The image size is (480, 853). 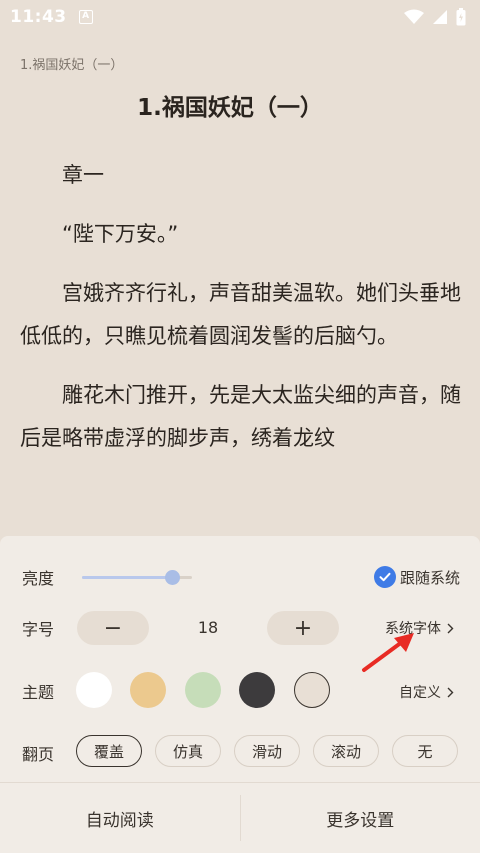 I want to click on brightness-slider, so click(x=137, y=577).